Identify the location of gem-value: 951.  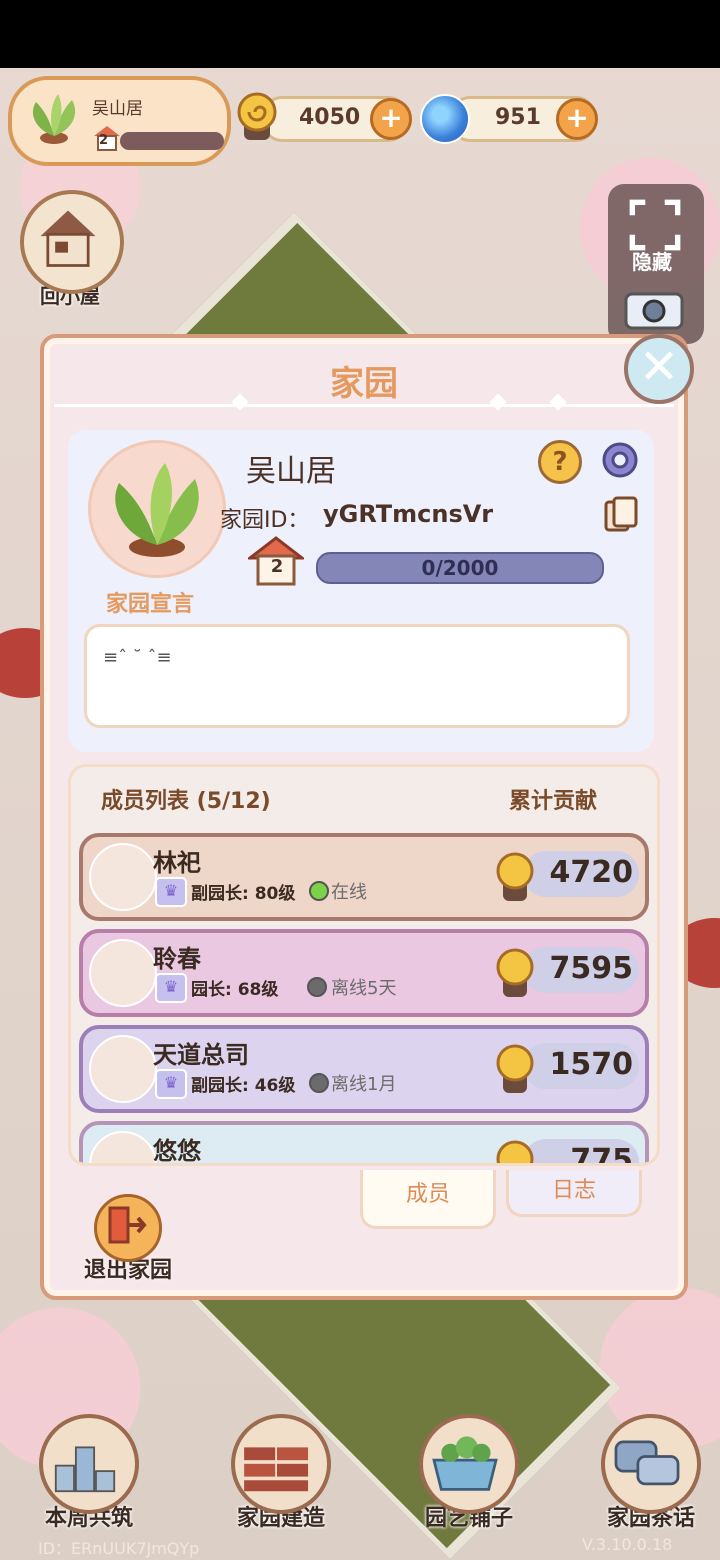
(518, 117).